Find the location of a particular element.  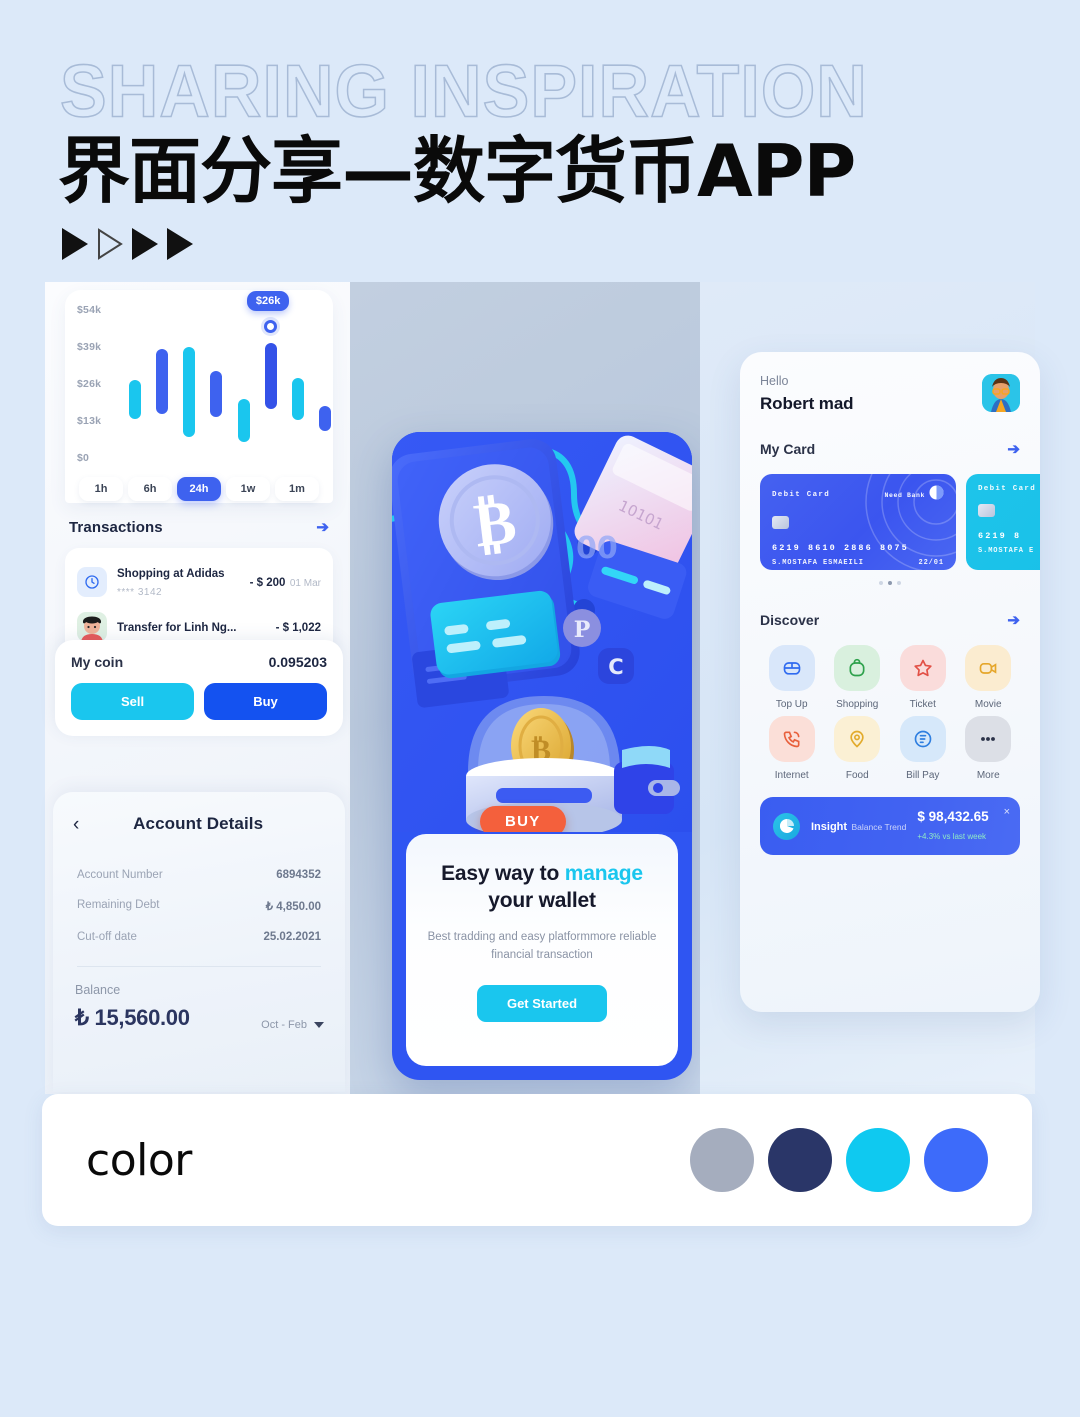

wallet-icon is located at coordinates (791, 668).